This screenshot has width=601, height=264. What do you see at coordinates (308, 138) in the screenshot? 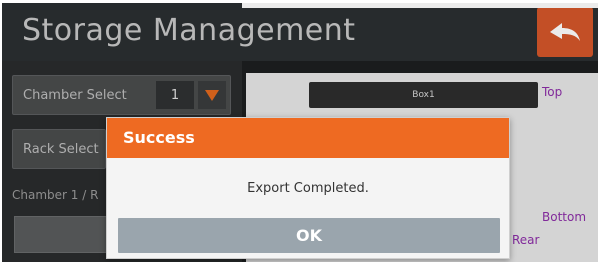
I see `dialog-title-bar: Success` at bounding box center [308, 138].